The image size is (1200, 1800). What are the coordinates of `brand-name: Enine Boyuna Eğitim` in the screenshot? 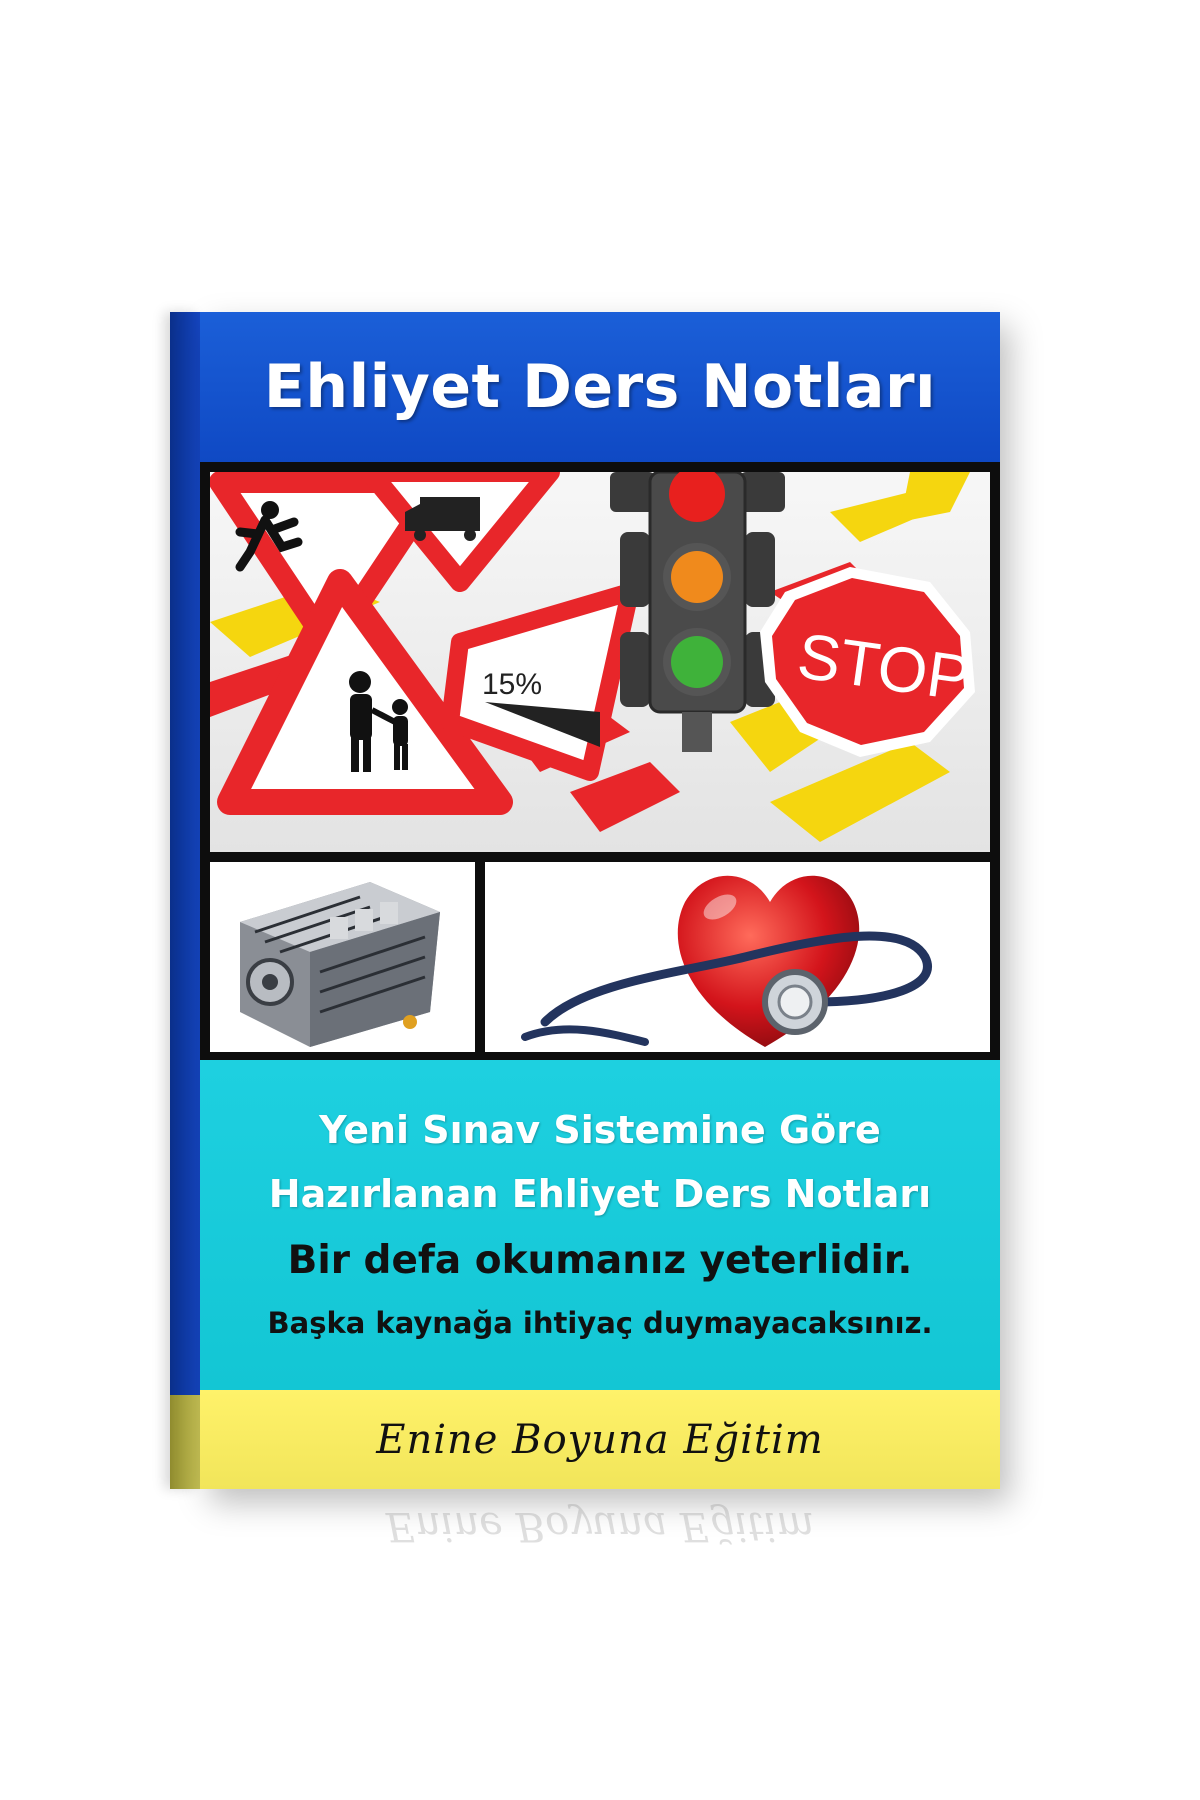 It's located at (600, 1439).